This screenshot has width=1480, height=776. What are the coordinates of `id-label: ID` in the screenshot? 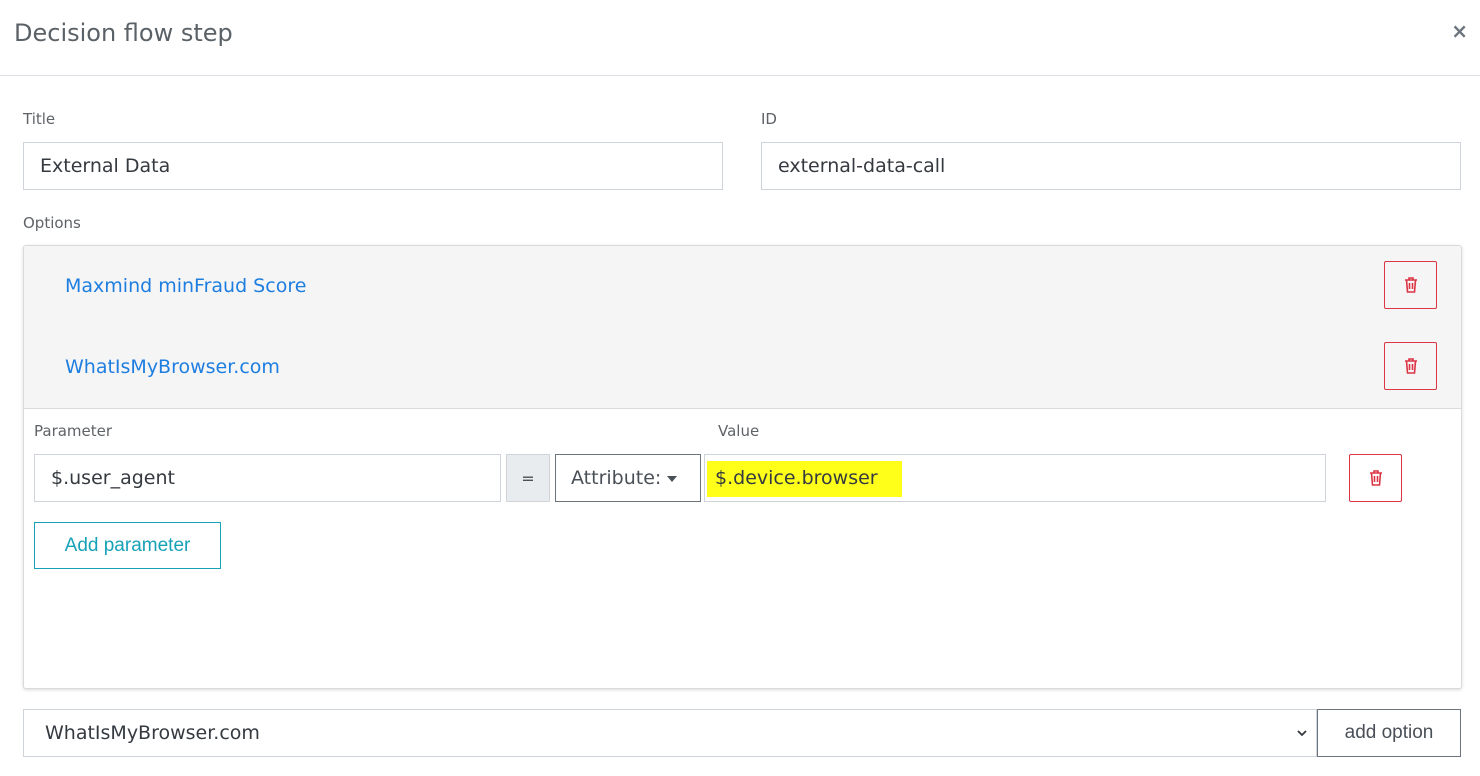 It's located at (769, 119).